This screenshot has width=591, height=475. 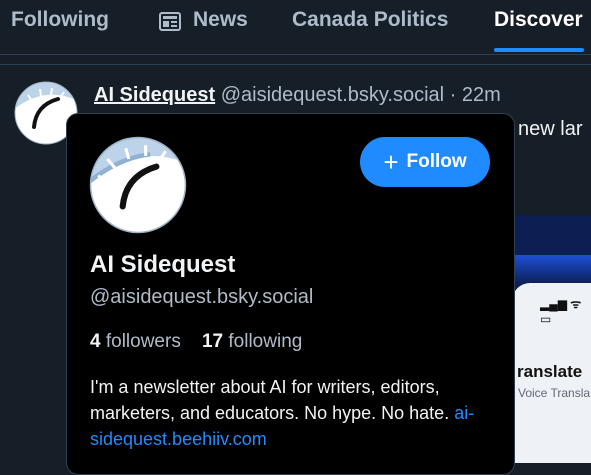 What do you see at coordinates (550, 371) in the screenshot?
I see `embed-title: ranslate` at bounding box center [550, 371].